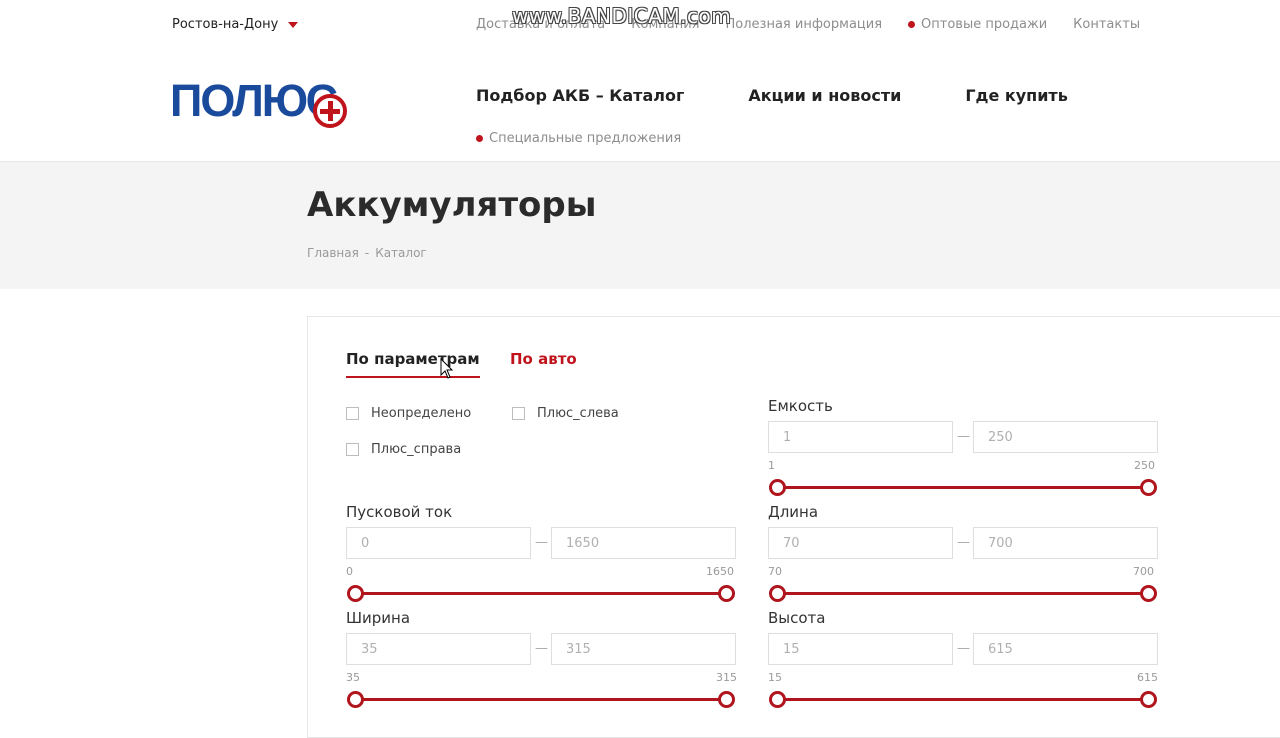  What do you see at coordinates (349, 571) in the screenshot?
I see `current-min-label: 0` at bounding box center [349, 571].